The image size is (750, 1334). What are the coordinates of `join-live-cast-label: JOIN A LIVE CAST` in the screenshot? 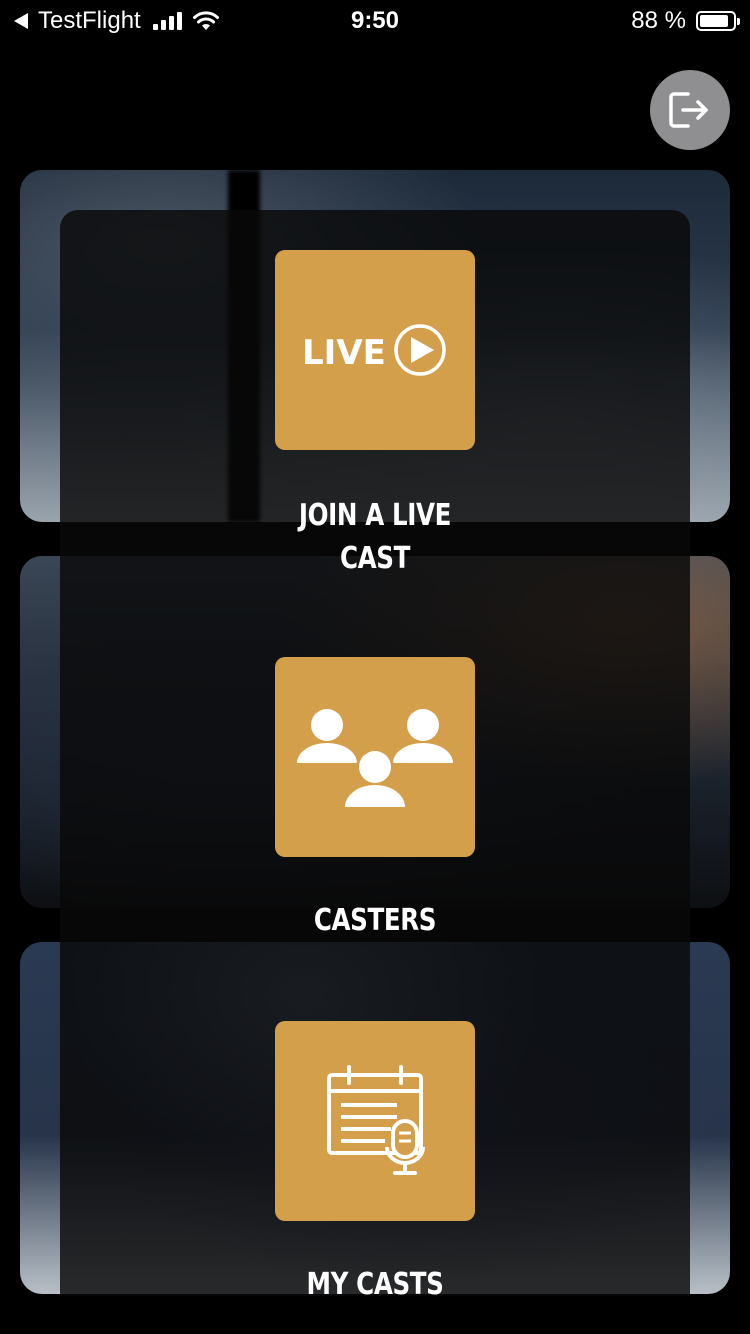 It's located at (375, 537).